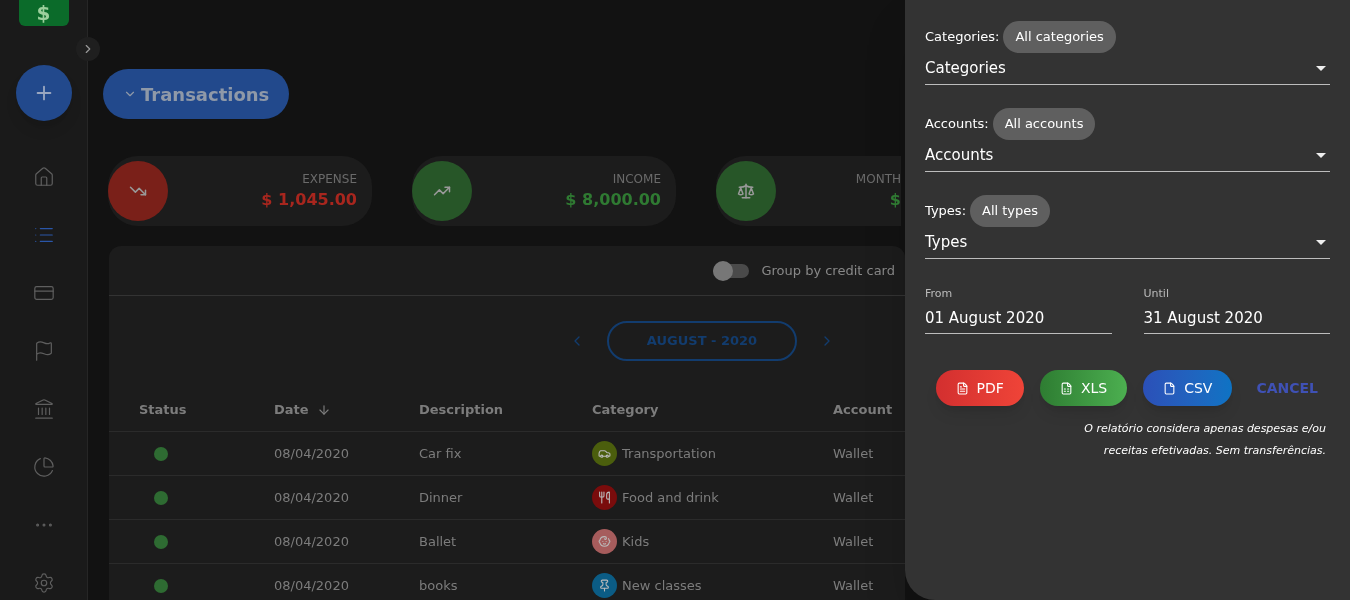  I want to click on select-field: Types, so click(1127, 243).